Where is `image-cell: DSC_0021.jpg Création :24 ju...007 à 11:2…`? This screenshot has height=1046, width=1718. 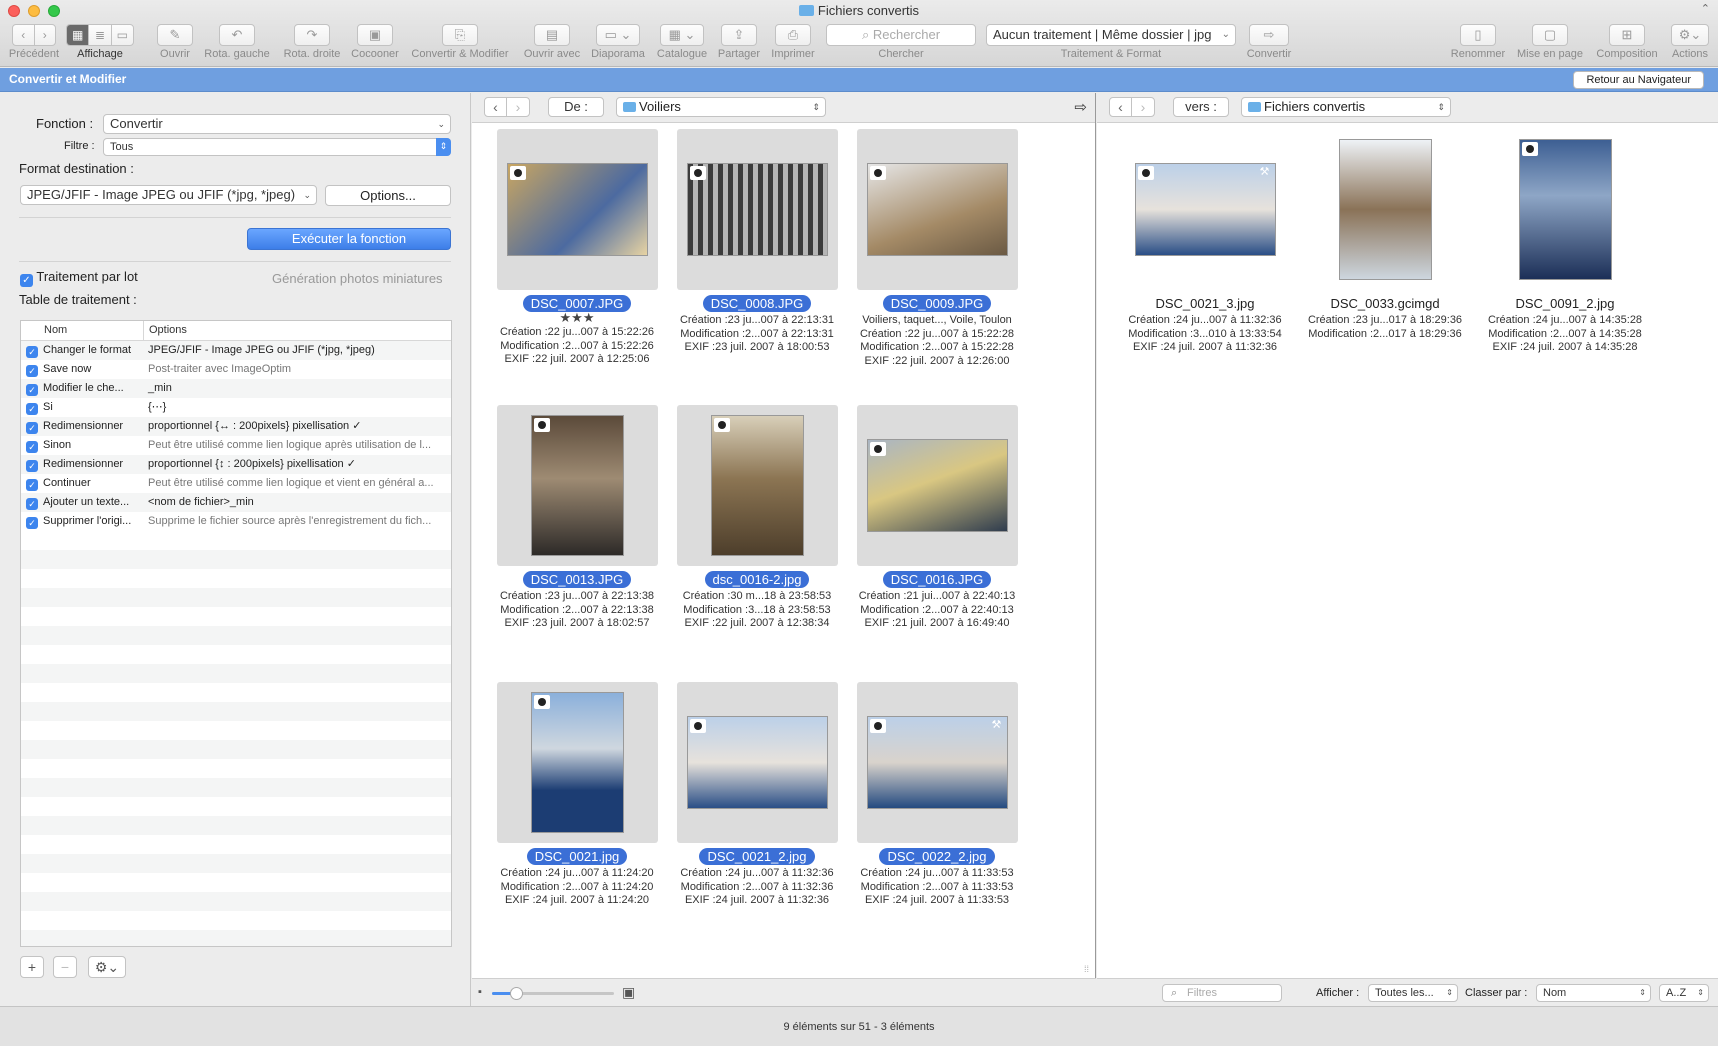 image-cell: DSC_0021.jpg Création :24 ju...007 à 11:2… is located at coordinates (577, 795).